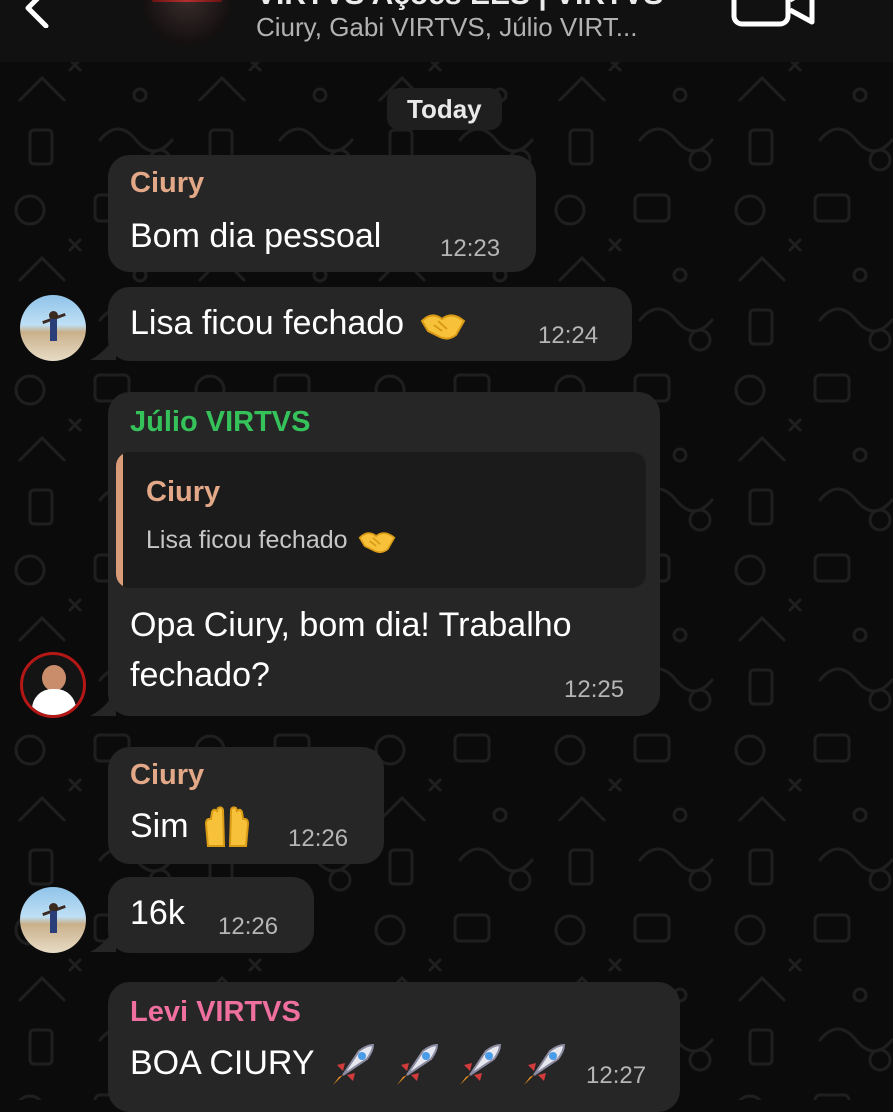  I want to click on reply-text-value: Lisa ficou fechado, so click(247, 540).